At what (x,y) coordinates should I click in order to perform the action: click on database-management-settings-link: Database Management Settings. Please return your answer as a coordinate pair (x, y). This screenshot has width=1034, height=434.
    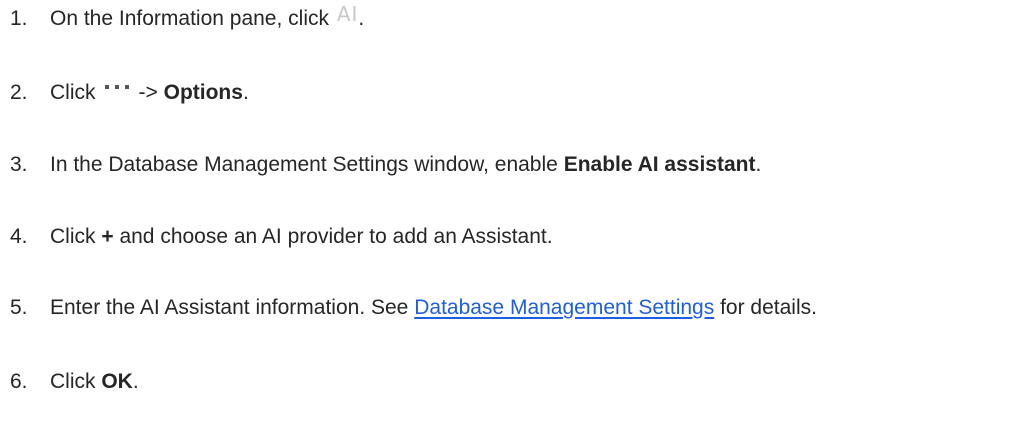
    Looking at the image, I should click on (564, 307).